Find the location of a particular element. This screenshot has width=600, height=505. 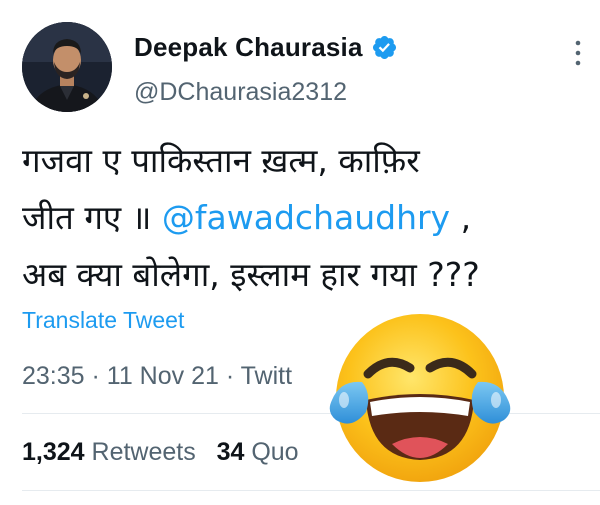

tweet-meta: 23:35 · 11 Nov 21 · Twitt is located at coordinates (157, 376).